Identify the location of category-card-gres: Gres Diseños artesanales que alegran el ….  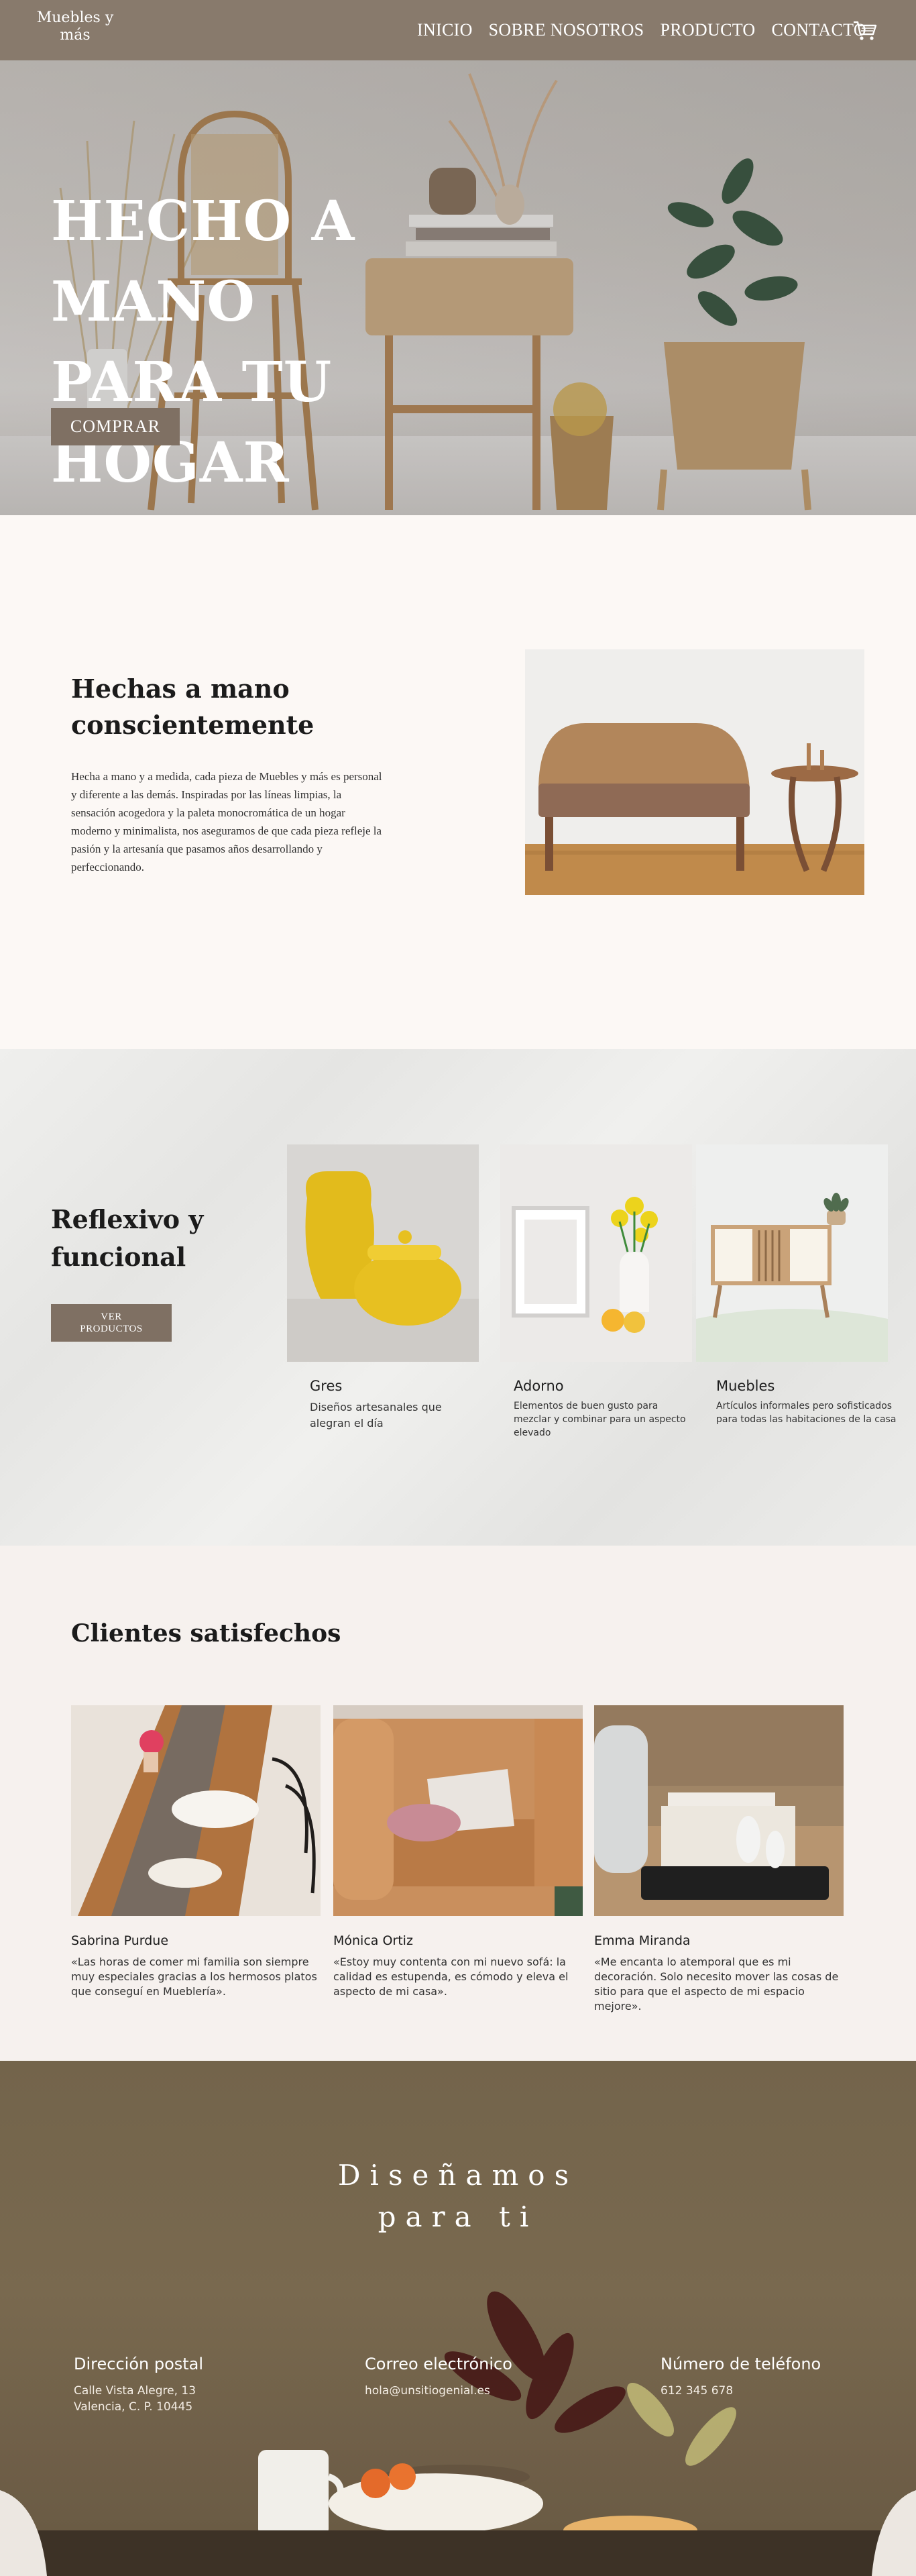
(383, 1287).